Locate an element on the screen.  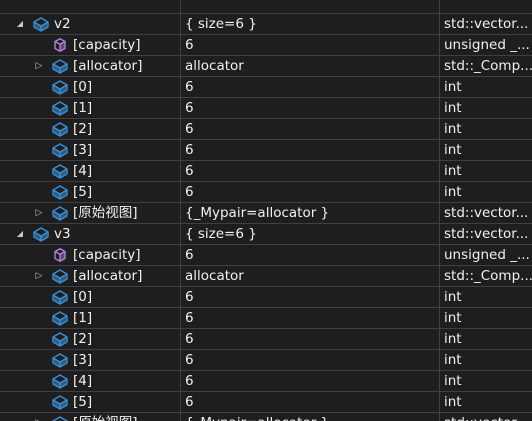
value-cell is located at coordinates (310, 6).